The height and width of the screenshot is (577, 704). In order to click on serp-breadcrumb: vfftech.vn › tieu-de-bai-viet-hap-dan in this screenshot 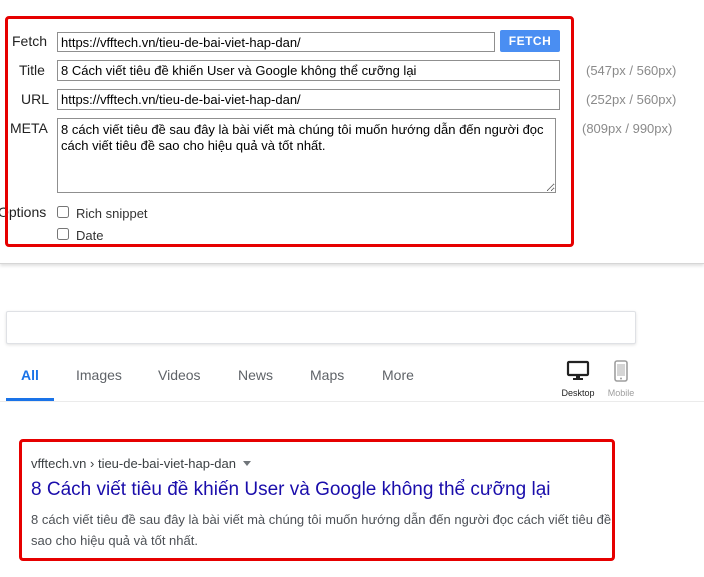, I will do `click(141, 463)`.